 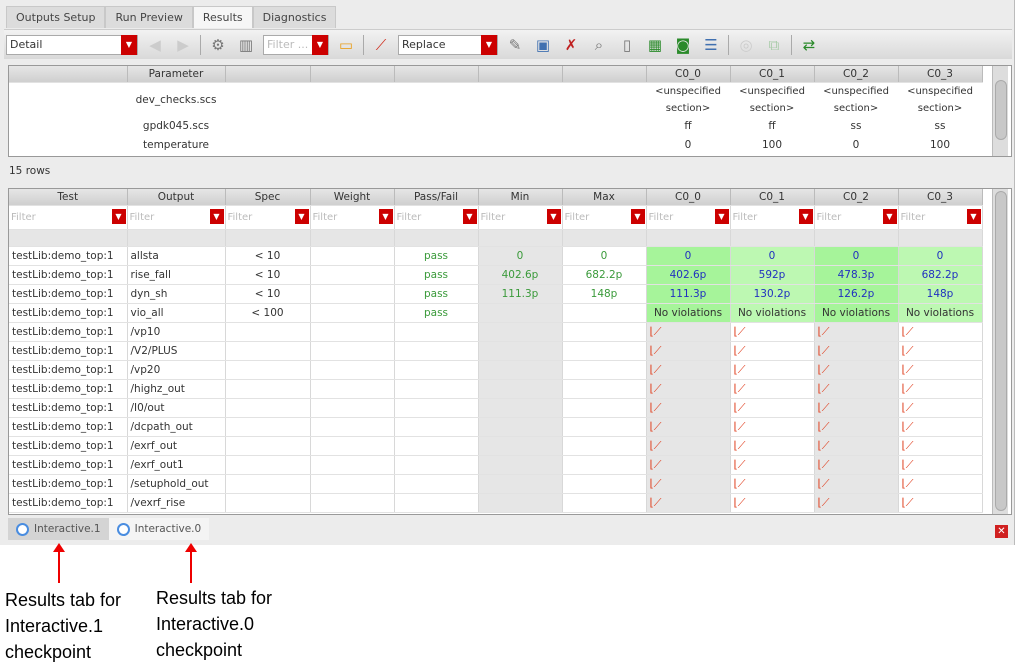 What do you see at coordinates (496, 503) in the screenshot?
I see `table-row: testLib:demo_top:1/vexrf_rise ⌊⟋ ⌊⟋ ⌊⟋ ⌊⟋` at bounding box center [496, 503].